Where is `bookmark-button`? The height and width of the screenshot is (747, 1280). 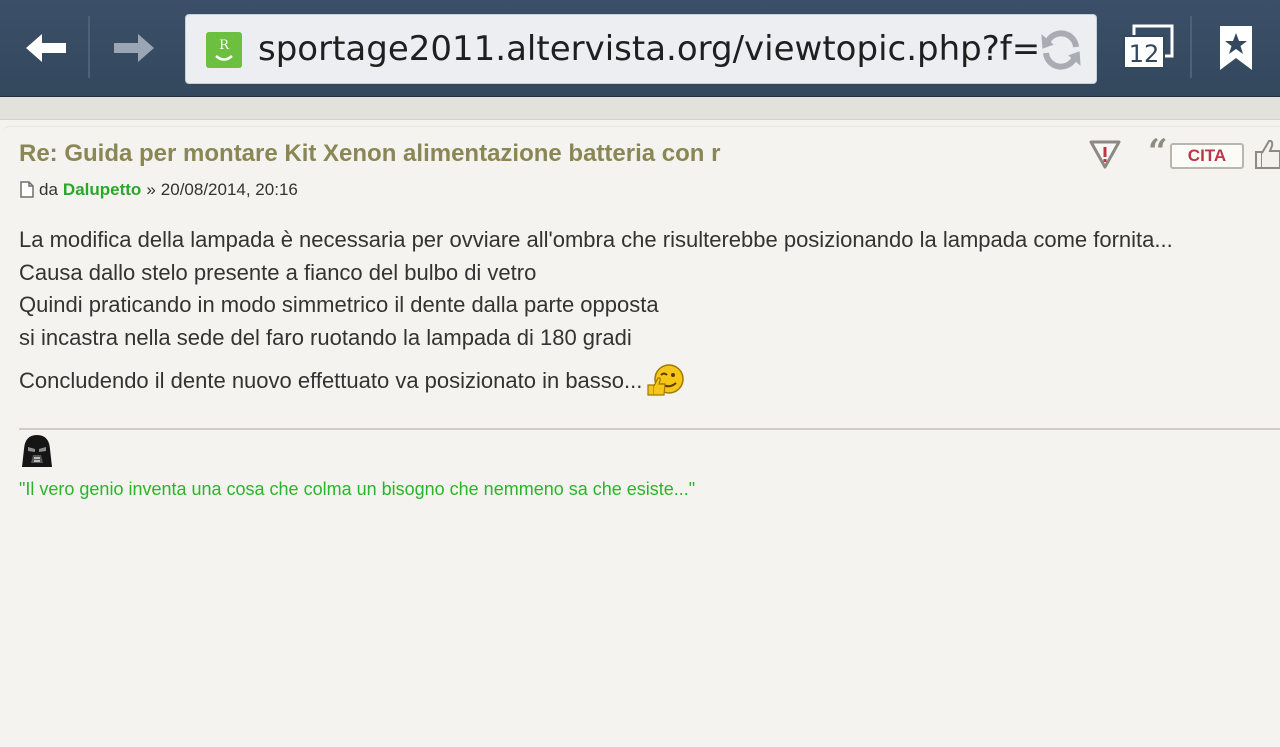
bookmark-button is located at coordinates (1236, 48).